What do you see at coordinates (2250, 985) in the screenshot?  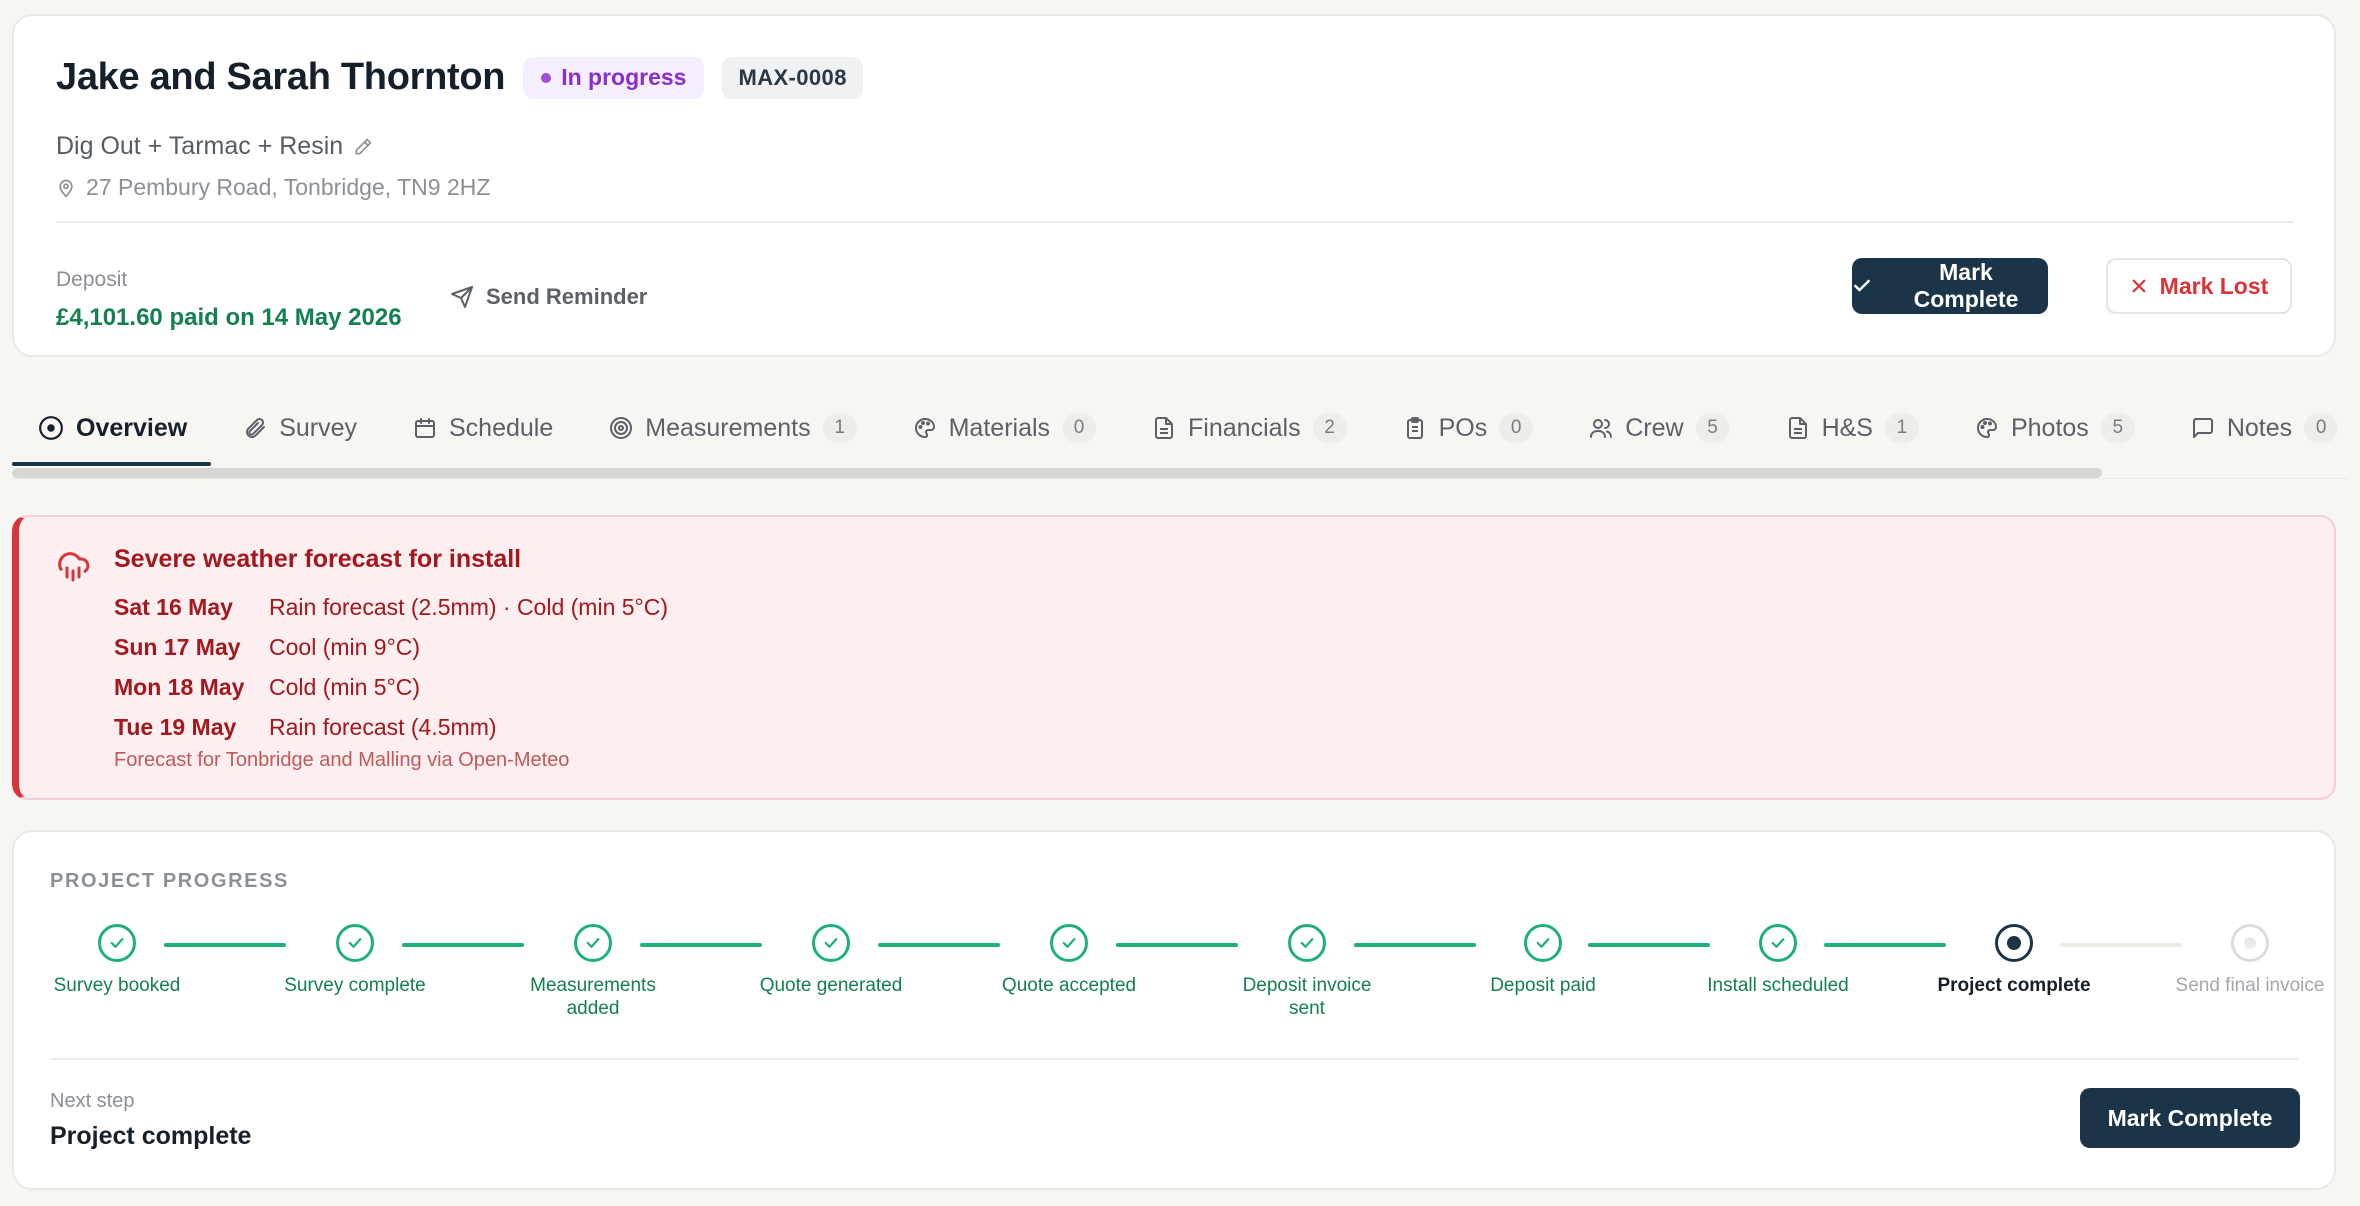 I see `step-label: Send final invoice` at bounding box center [2250, 985].